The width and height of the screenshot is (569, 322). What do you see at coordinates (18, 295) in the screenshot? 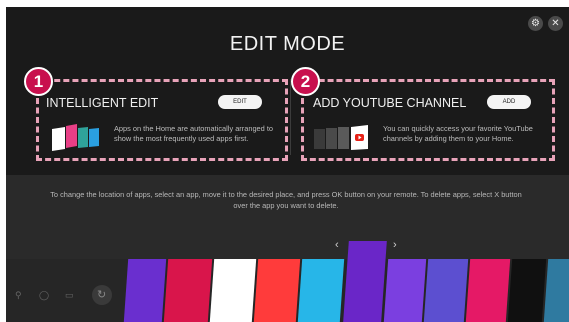
I see `search-icon: ⚲` at bounding box center [18, 295].